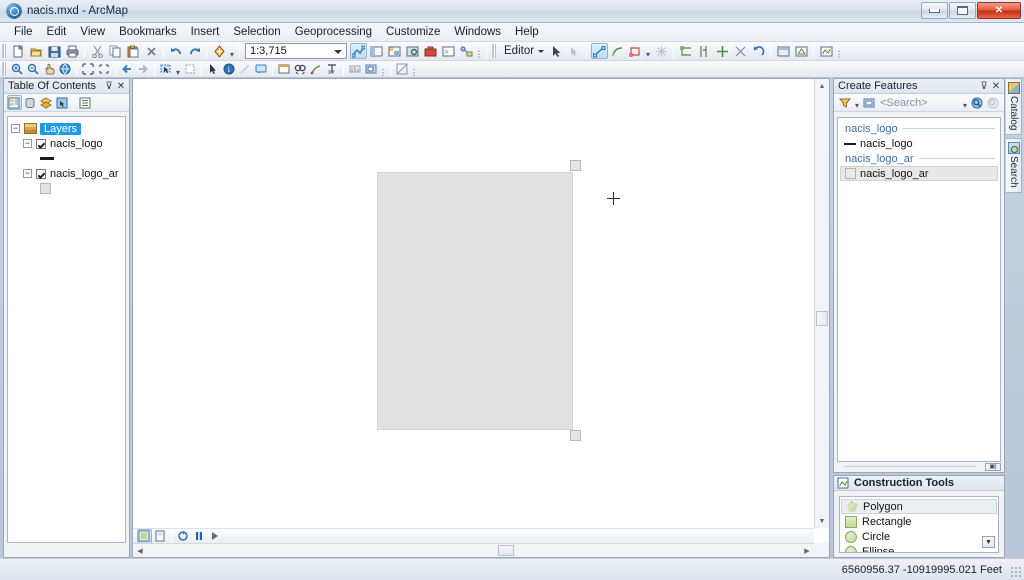 This screenshot has width=1024, height=580. I want to click on organize-templates-dropdown-icon: ▾, so click(857, 102).